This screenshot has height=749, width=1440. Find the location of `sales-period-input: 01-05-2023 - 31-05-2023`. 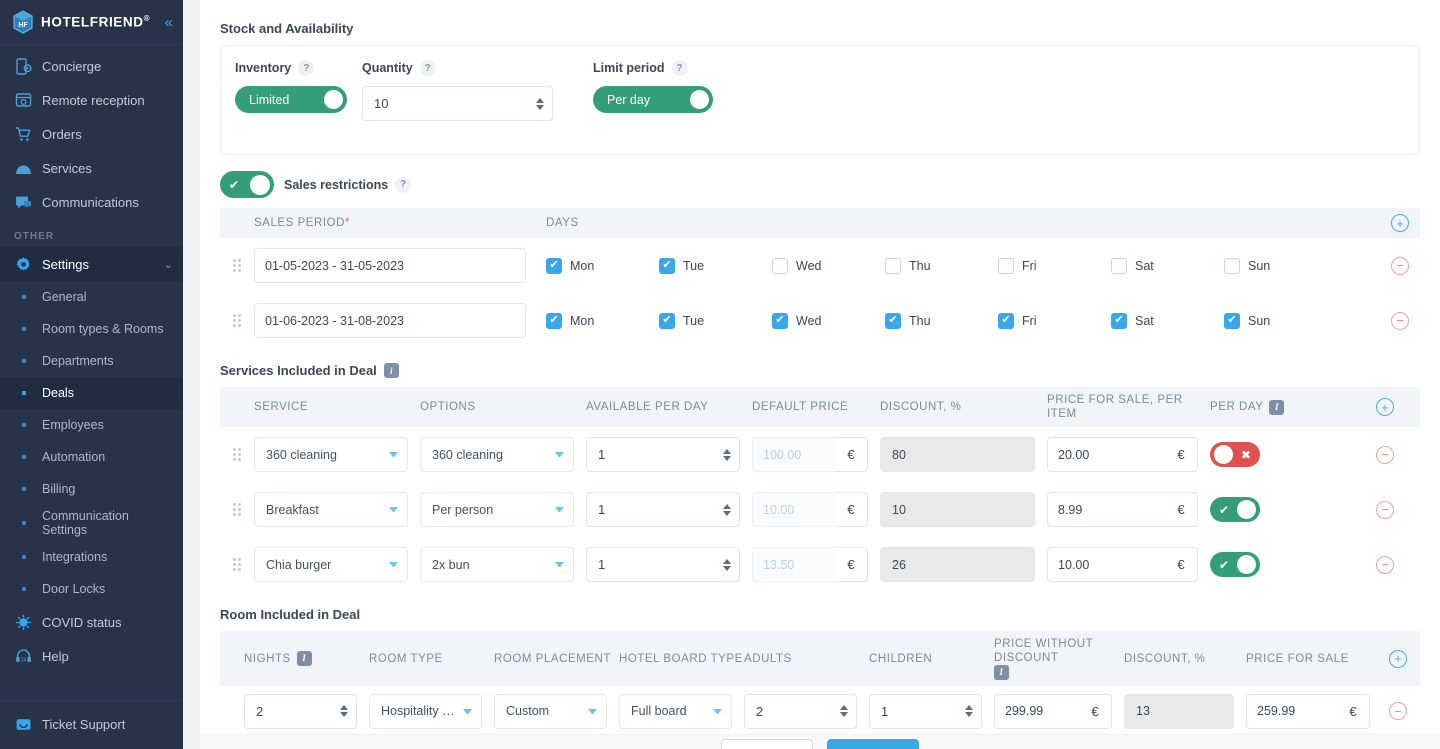

sales-period-input: 01-05-2023 - 31-05-2023 is located at coordinates (390, 265).